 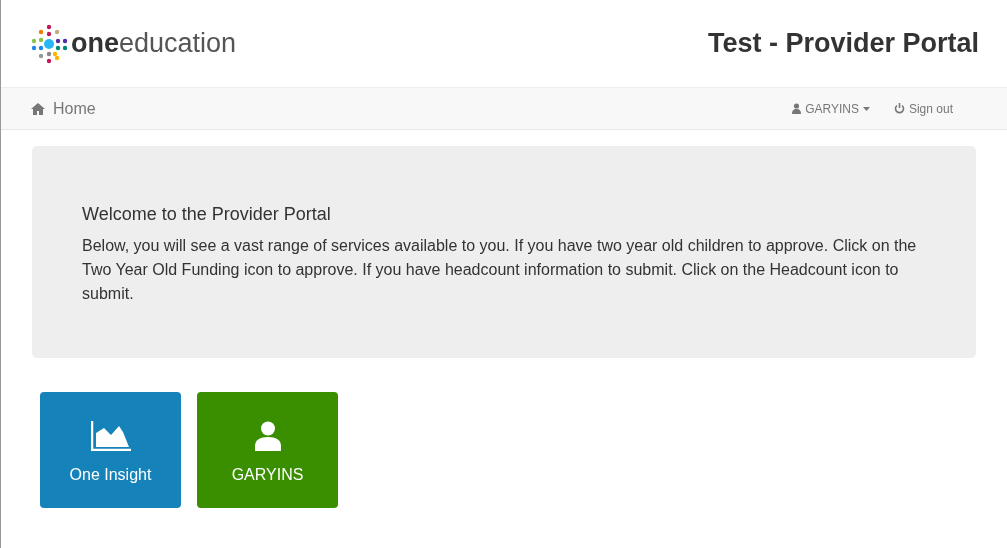 What do you see at coordinates (38, 108) in the screenshot?
I see `home-icon` at bounding box center [38, 108].